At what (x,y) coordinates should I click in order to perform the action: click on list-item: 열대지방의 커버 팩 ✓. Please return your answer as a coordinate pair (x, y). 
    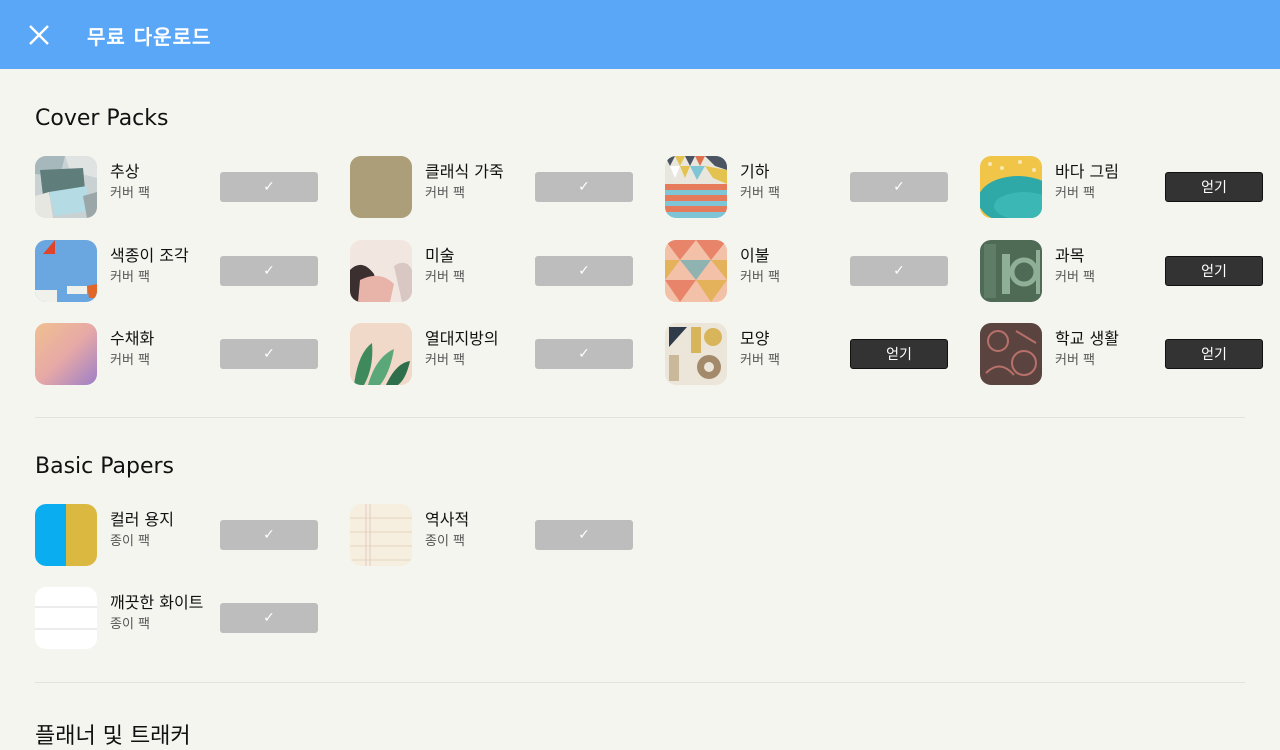
    Looking at the image, I should click on (491, 354).